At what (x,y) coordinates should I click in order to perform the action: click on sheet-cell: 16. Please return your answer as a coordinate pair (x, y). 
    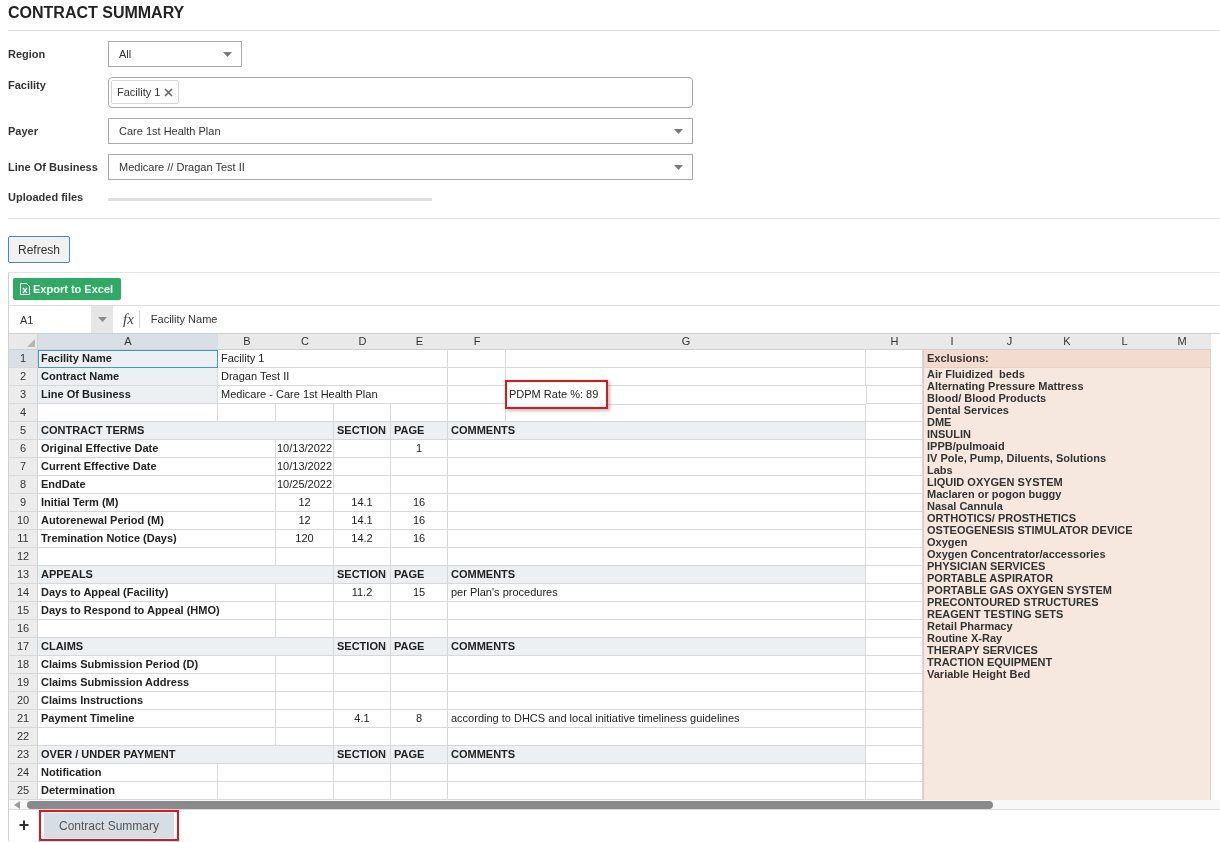
    Looking at the image, I should click on (419, 503).